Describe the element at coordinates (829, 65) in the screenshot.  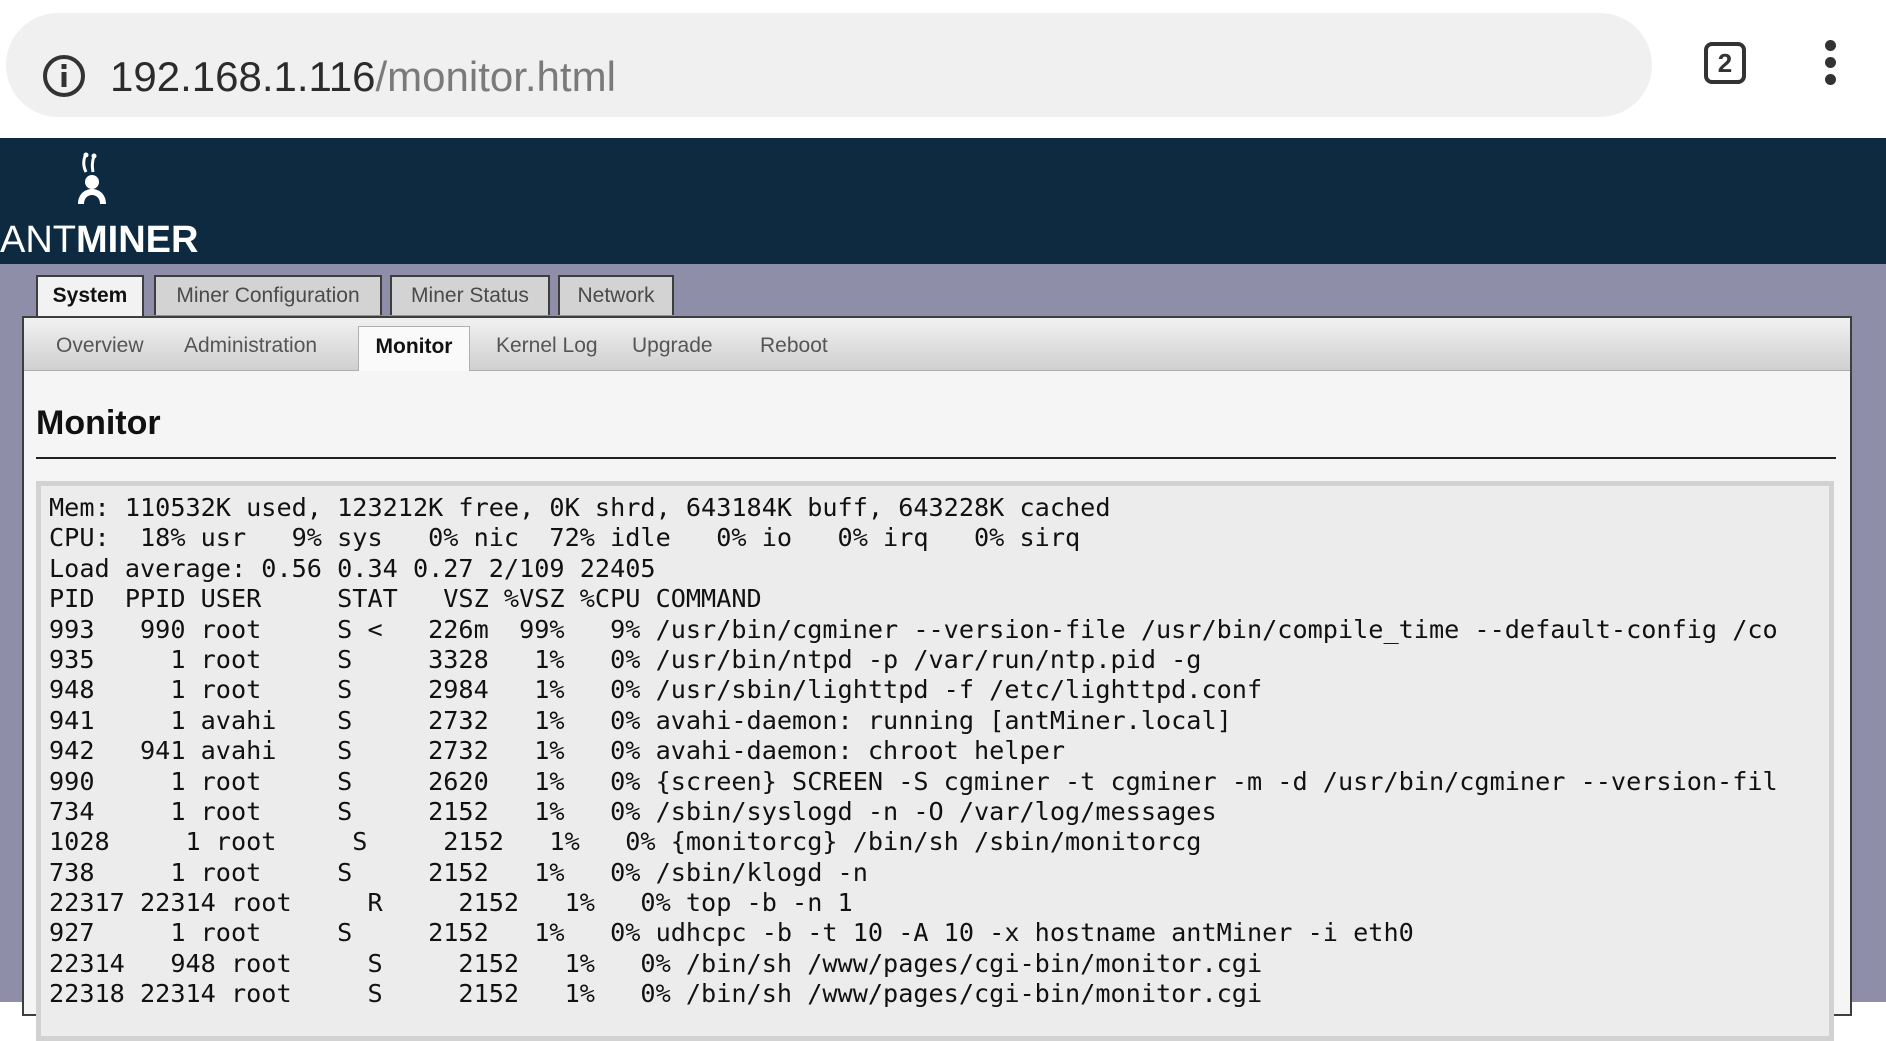
I see `address-bar: 192.168.1.116/monitor.html` at that location.